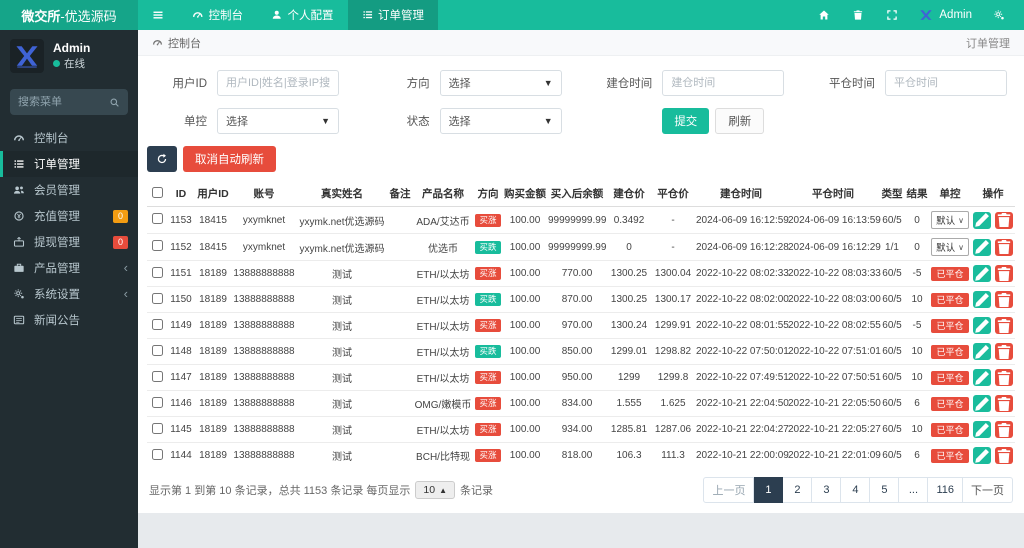 The width and height of the screenshot is (1024, 548). I want to click on search-icon, so click(114, 102).